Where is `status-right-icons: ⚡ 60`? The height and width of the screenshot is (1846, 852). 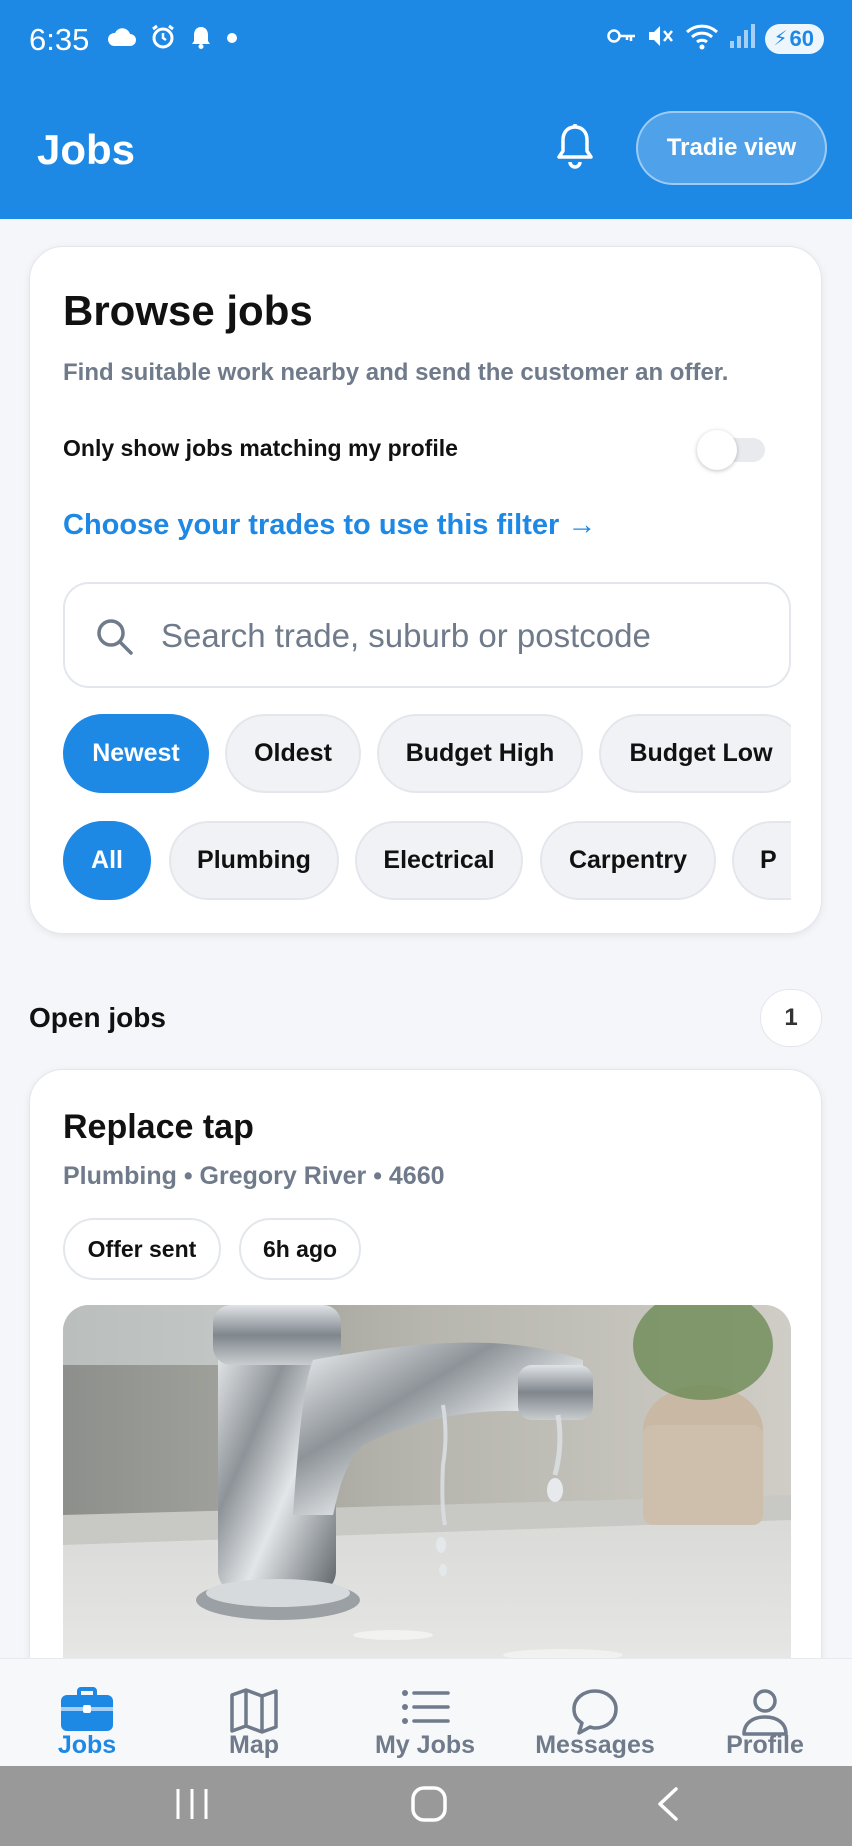
status-right-icons: ⚡ 60 is located at coordinates (715, 38).